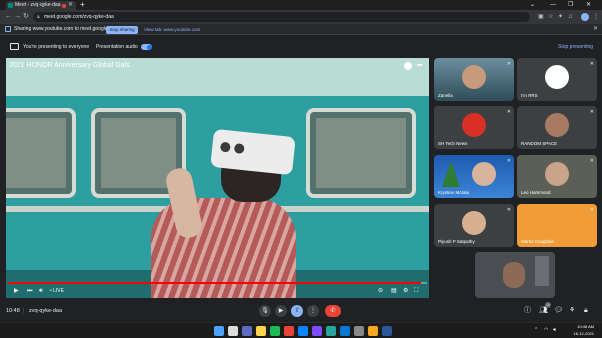 This screenshot has width=602, height=338. Describe the element at coordinates (149, 47) in the screenshot. I see `toggle-knob` at that location.